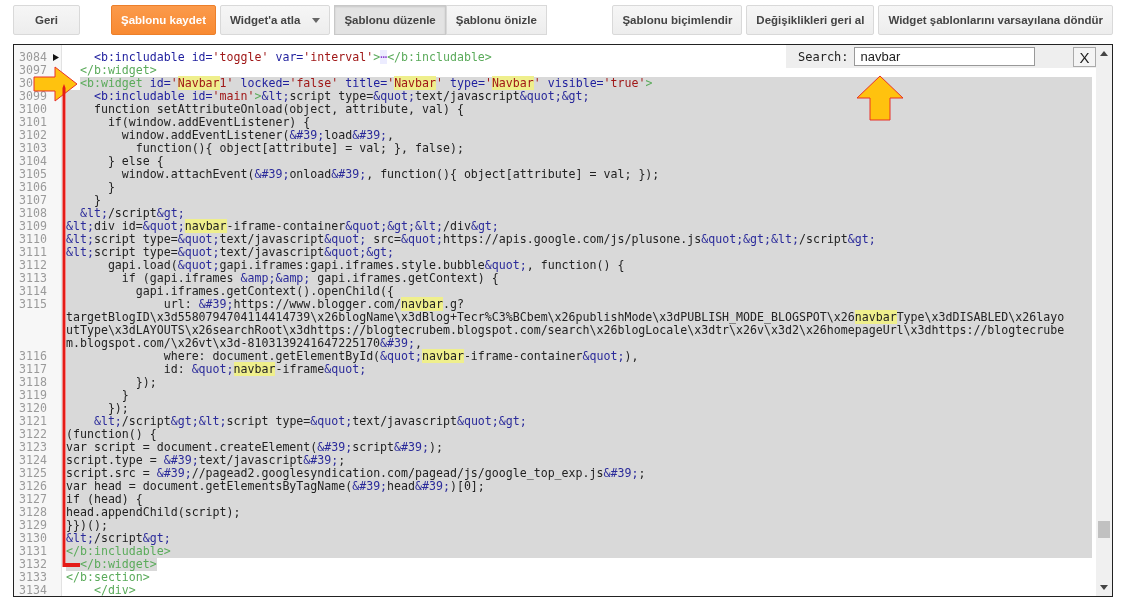  I want to click on line-number: 3121, so click(33, 421).